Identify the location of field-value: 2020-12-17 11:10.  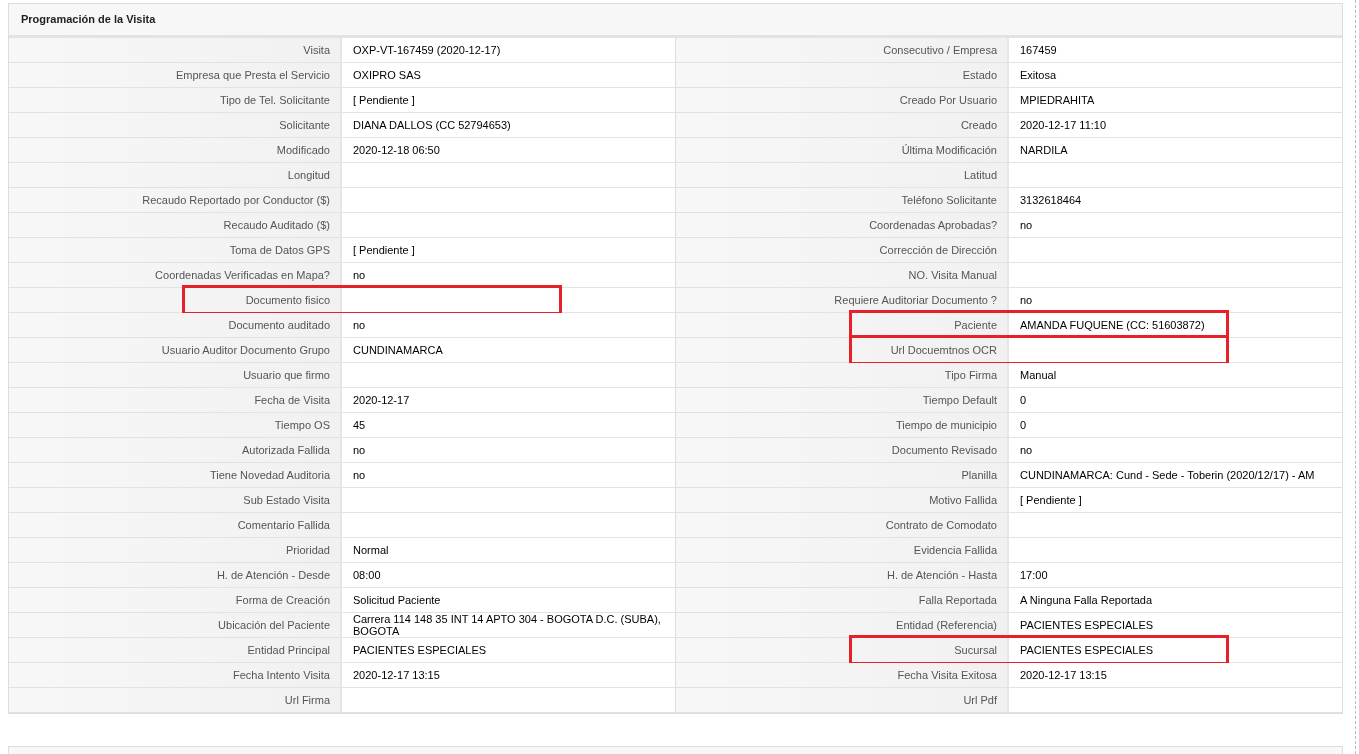
(1063, 125).